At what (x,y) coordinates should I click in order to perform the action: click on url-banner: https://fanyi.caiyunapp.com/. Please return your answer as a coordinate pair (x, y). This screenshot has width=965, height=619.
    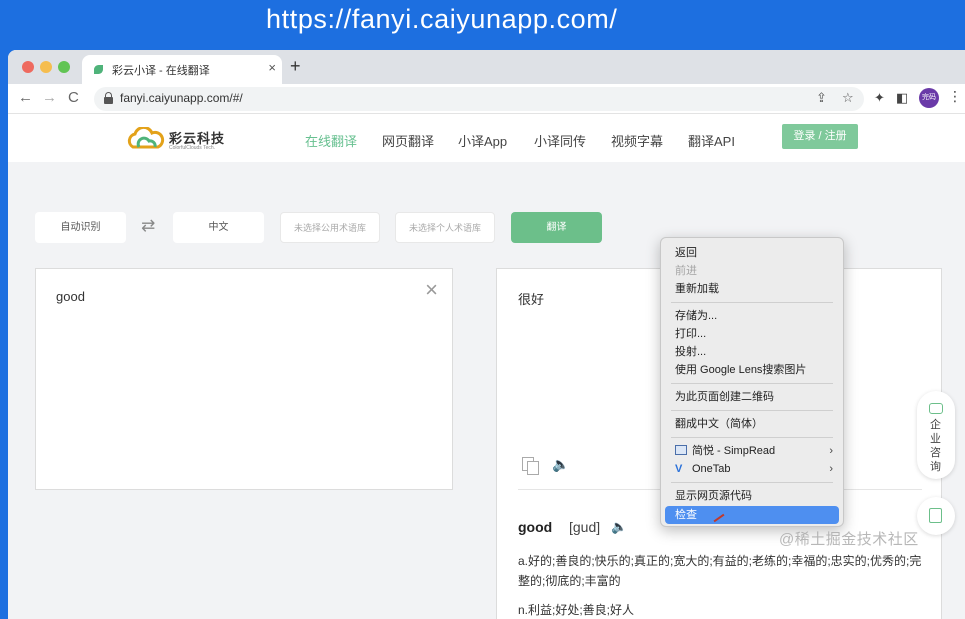
    Looking at the image, I should click on (482, 25).